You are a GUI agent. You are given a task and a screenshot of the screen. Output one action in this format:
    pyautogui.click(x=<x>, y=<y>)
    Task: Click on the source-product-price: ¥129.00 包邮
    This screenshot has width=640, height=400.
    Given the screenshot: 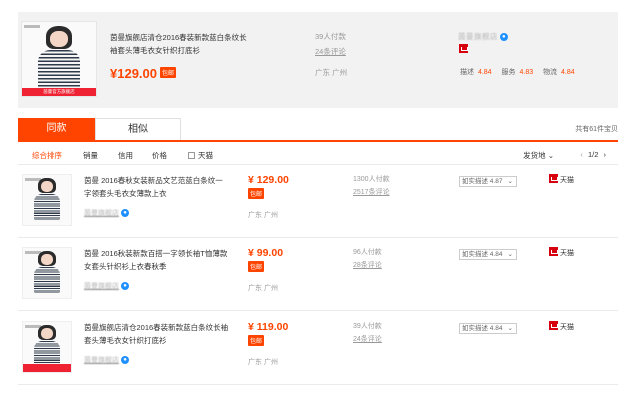 What is the action you would take?
    pyautogui.click(x=143, y=73)
    